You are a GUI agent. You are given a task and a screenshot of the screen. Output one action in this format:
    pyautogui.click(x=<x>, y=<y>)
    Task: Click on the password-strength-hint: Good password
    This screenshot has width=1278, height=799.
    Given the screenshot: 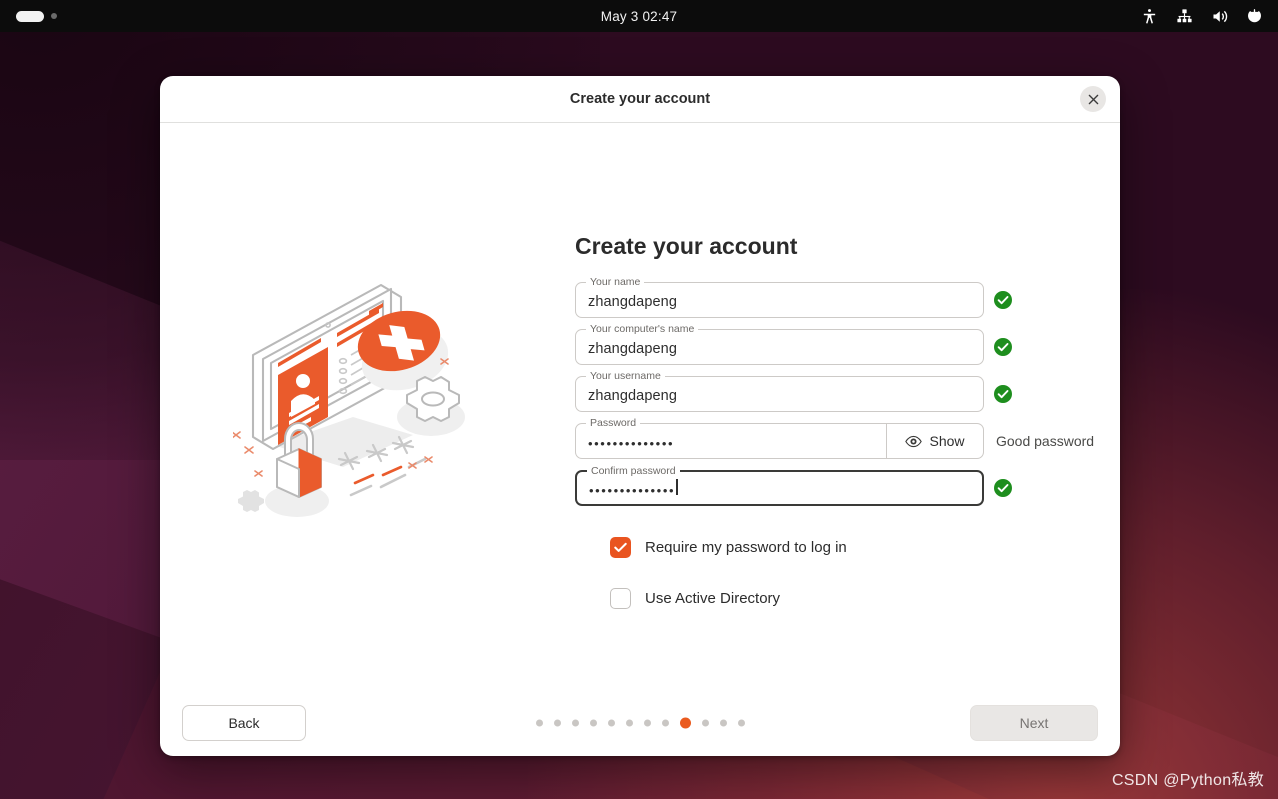 What is the action you would take?
    pyautogui.click(x=1045, y=441)
    